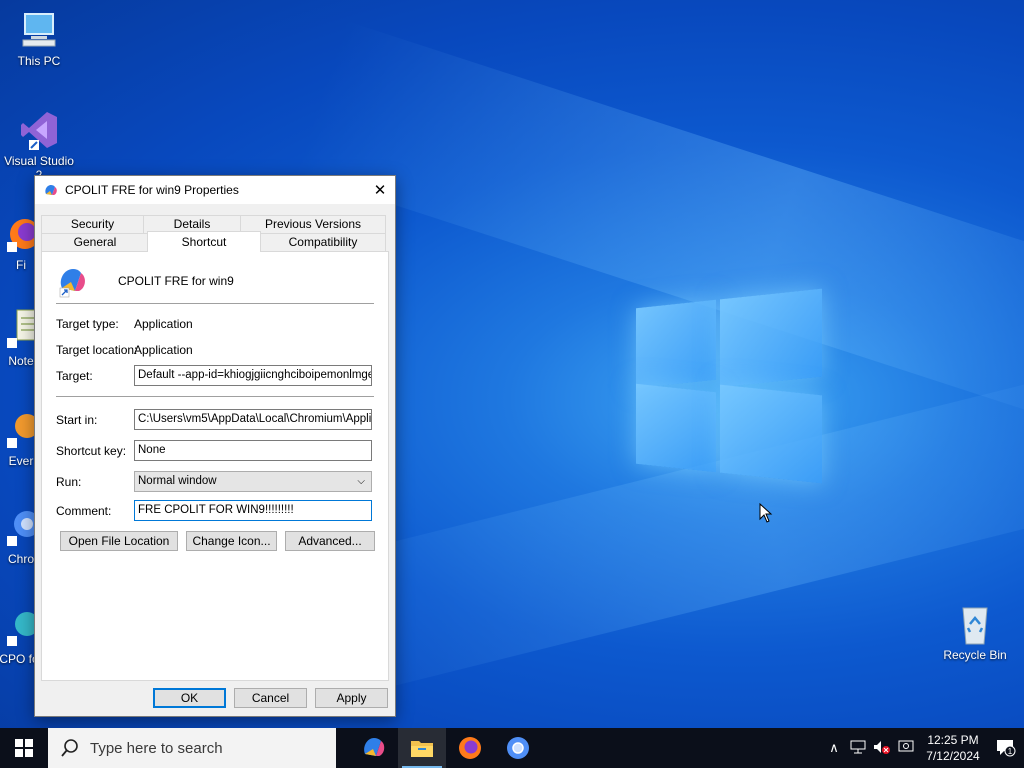 The height and width of the screenshot is (768, 1024). What do you see at coordinates (253, 510) in the screenshot?
I see `comment-input: FRE CPOLIT FOR WIN9!!!!!!!!!` at bounding box center [253, 510].